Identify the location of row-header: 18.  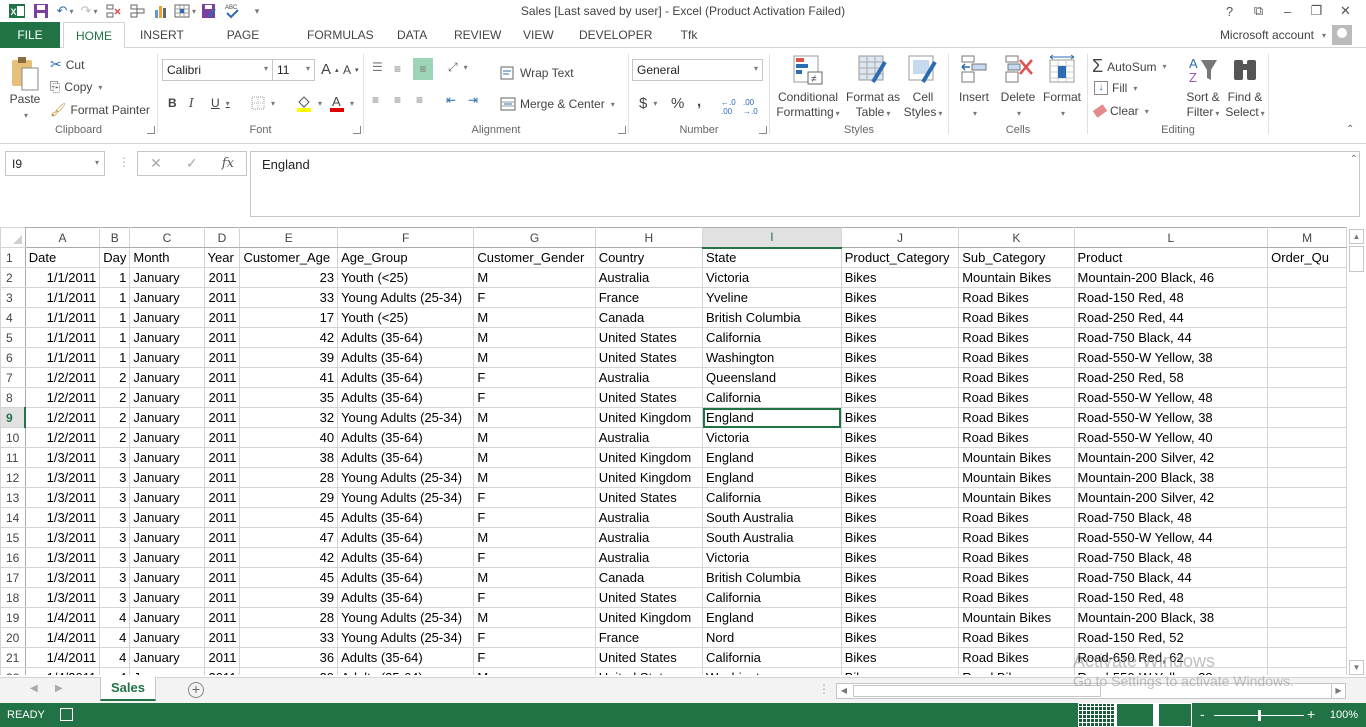
(13, 597).